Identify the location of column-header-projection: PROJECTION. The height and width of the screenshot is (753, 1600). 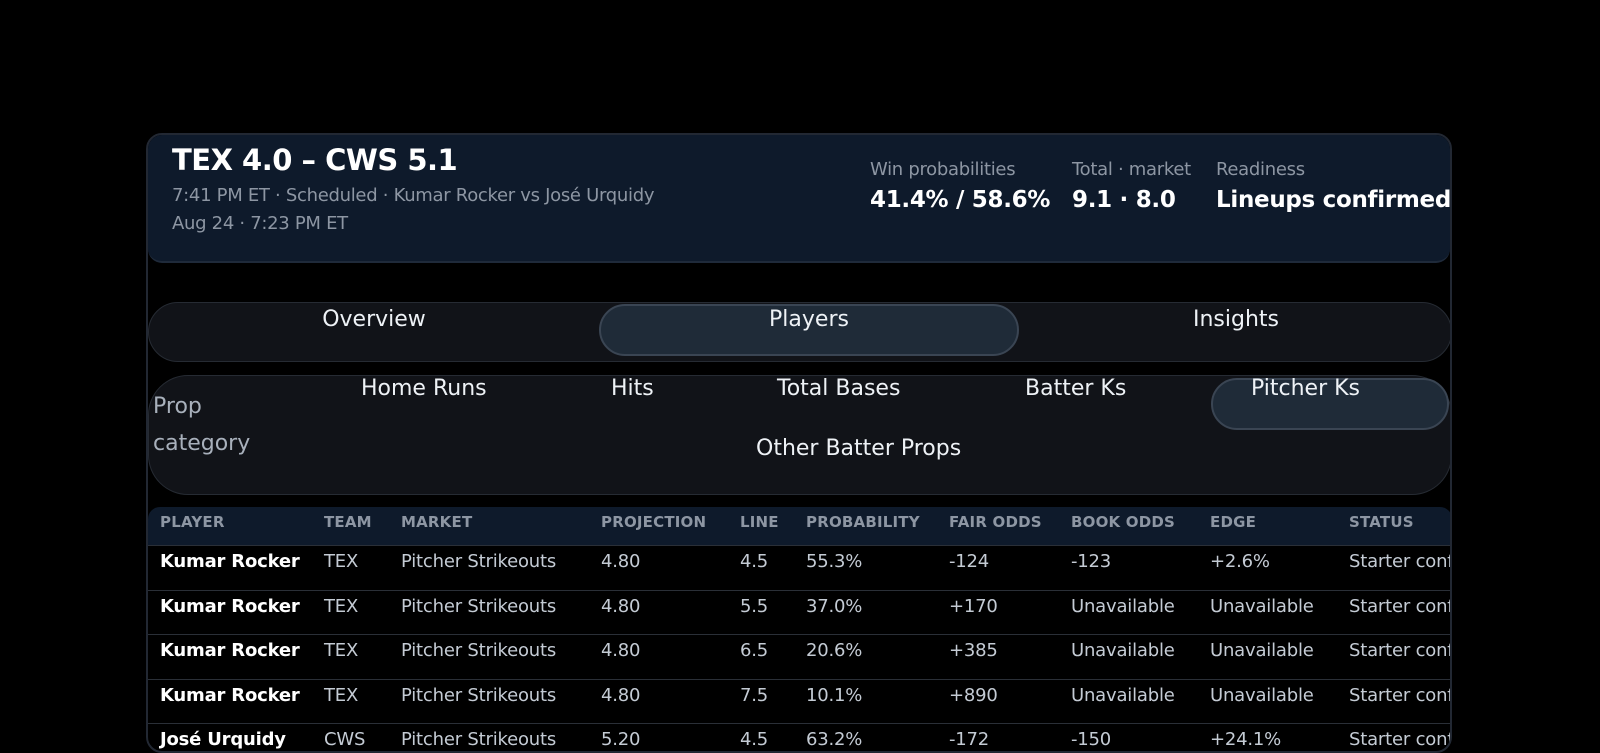
(653, 522).